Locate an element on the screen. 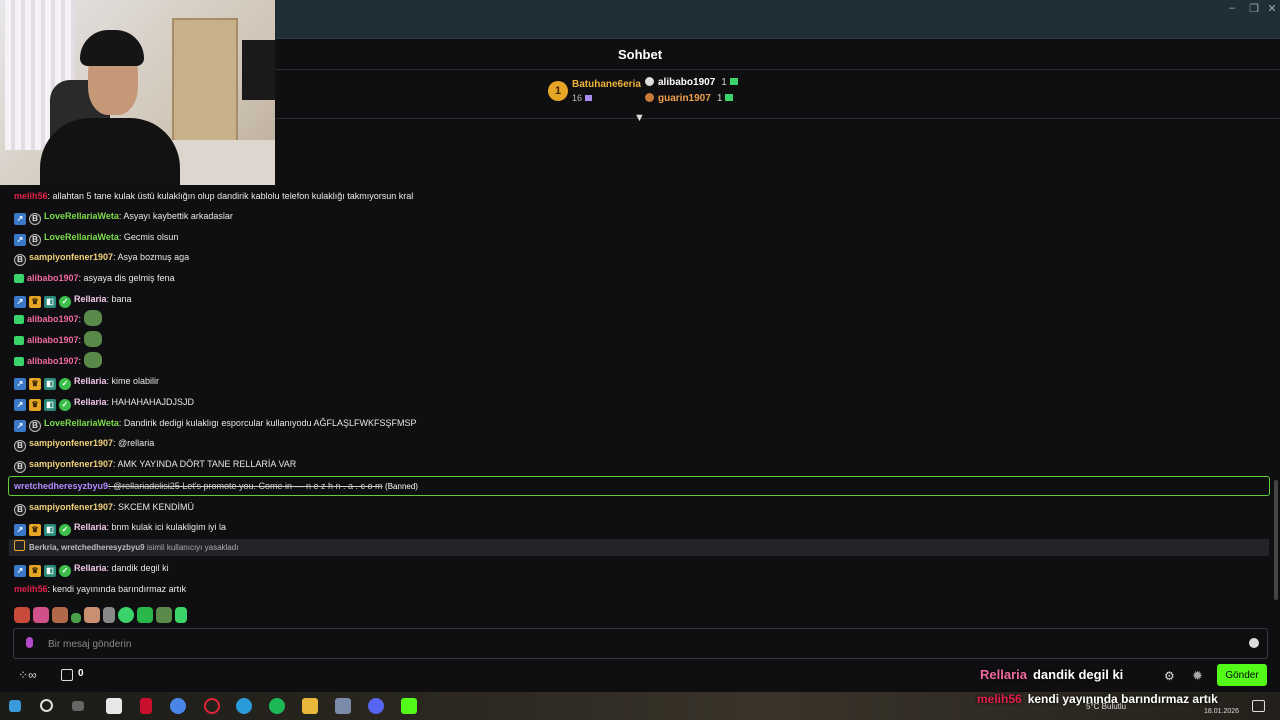 This screenshot has width=1280, height=720. chat-input-box is located at coordinates (640, 643).